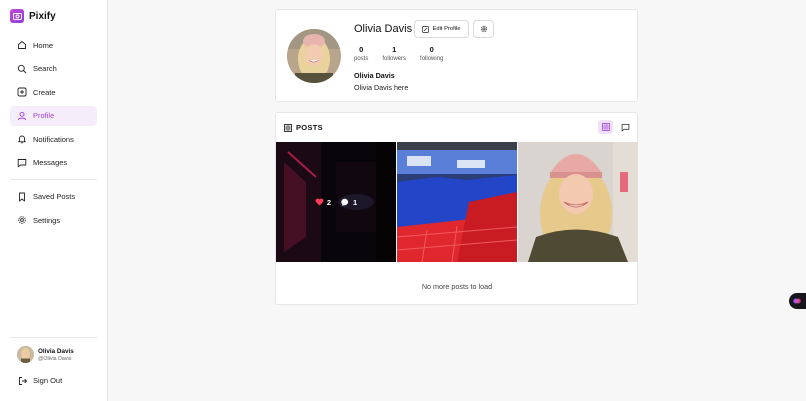  I want to click on stat-label: following, so click(432, 59).